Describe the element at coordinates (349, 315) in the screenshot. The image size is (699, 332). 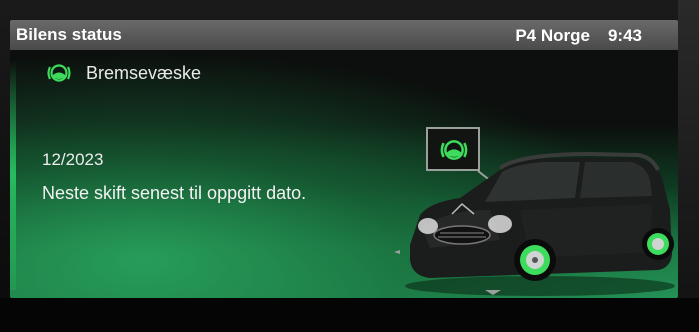
I see `bezel-bottom` at that location.